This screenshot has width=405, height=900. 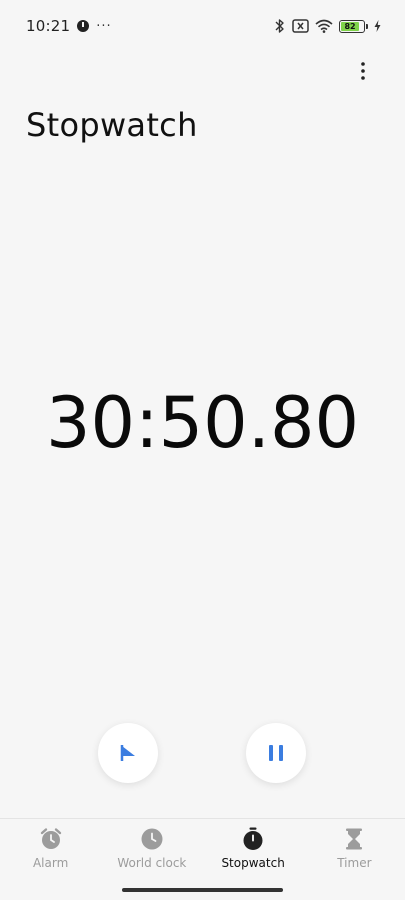 I want to click on status-bar-left: 10:21 ···, so click(x=69, y=26).